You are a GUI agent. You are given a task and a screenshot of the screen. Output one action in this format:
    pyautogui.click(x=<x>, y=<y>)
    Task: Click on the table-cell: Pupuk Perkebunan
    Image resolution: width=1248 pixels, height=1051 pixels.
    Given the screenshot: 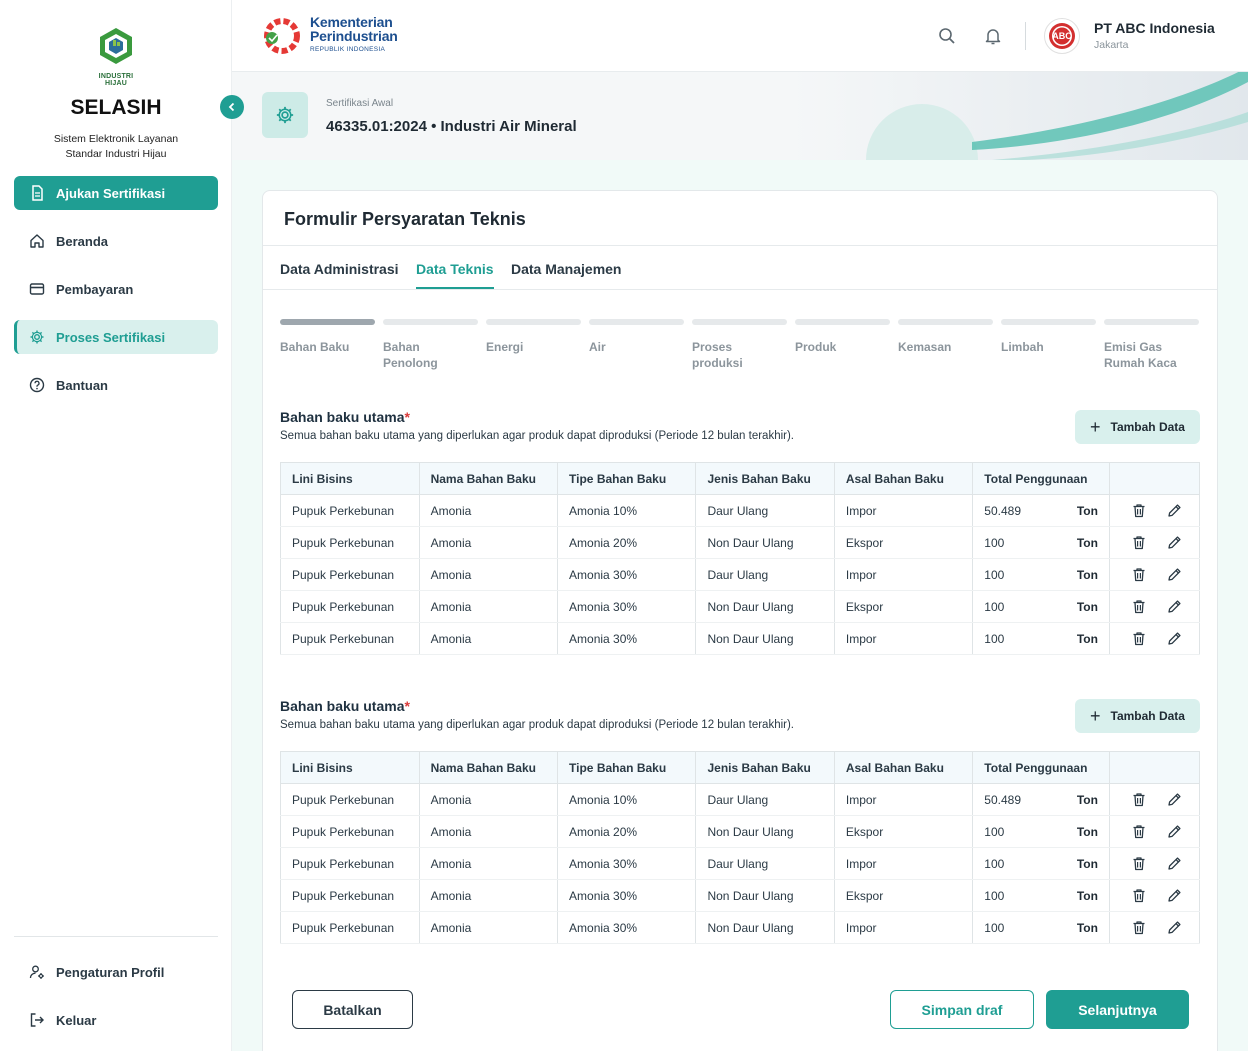 What is the action you would take?
    pyautogui.click(x=350, y=574)
    